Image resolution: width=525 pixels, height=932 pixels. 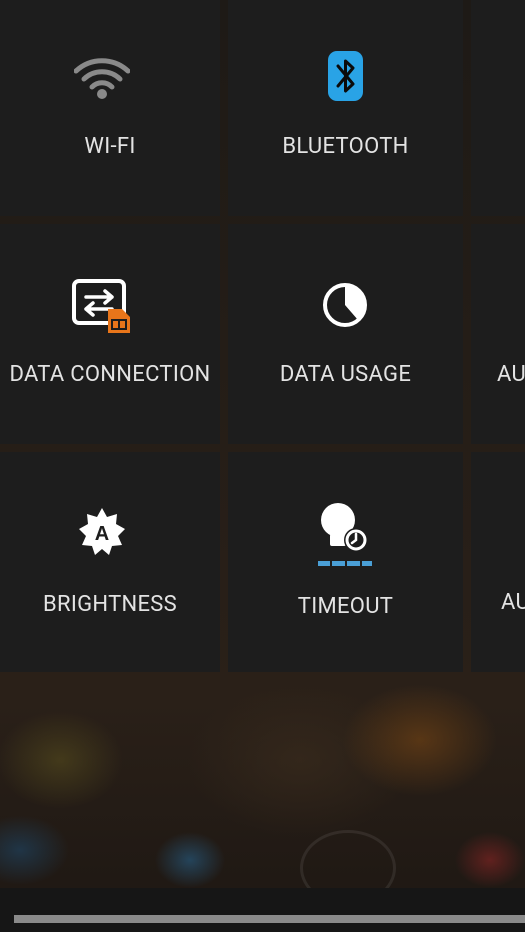 What do you see at coordinates (498, 562) in the screenshot?
I see `partial-tile-bottom: AU` at bounding box center [498, 562].